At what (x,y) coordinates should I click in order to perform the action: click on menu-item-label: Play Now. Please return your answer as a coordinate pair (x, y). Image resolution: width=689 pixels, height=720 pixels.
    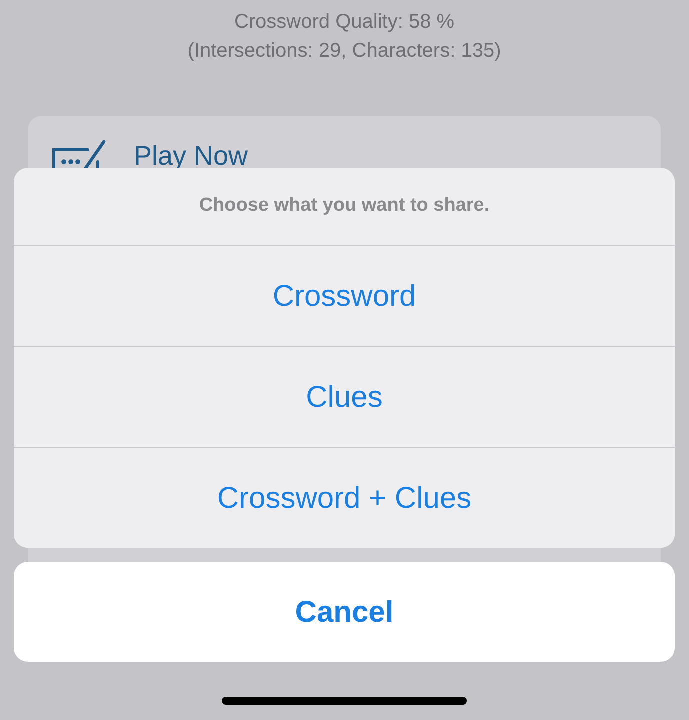
    Looking at the image, I should click on (191, 156).